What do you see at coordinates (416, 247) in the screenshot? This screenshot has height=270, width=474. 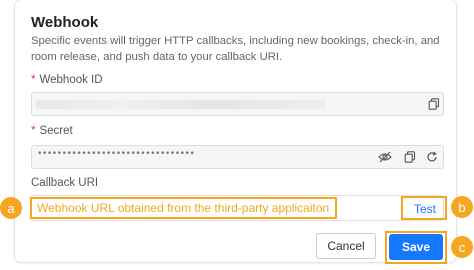 I see `save-button: Save` at bounding box center [416, 247].